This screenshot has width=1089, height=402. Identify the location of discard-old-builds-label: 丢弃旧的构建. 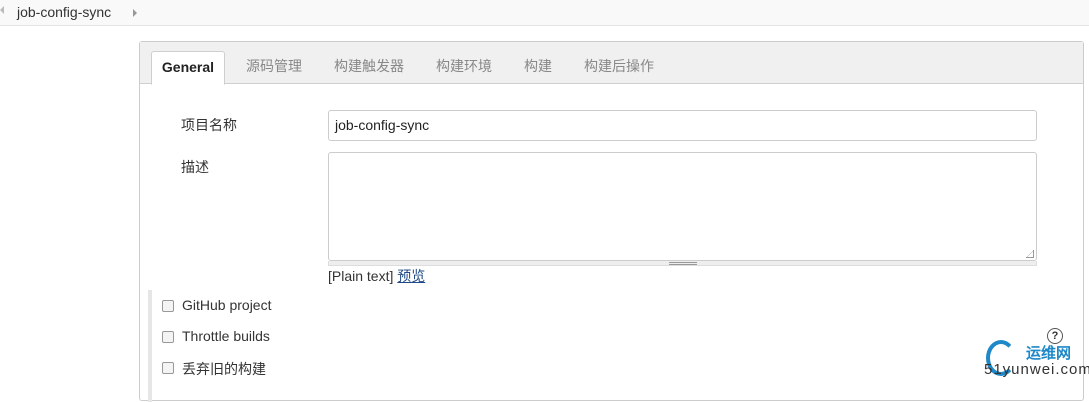
(224, 369).